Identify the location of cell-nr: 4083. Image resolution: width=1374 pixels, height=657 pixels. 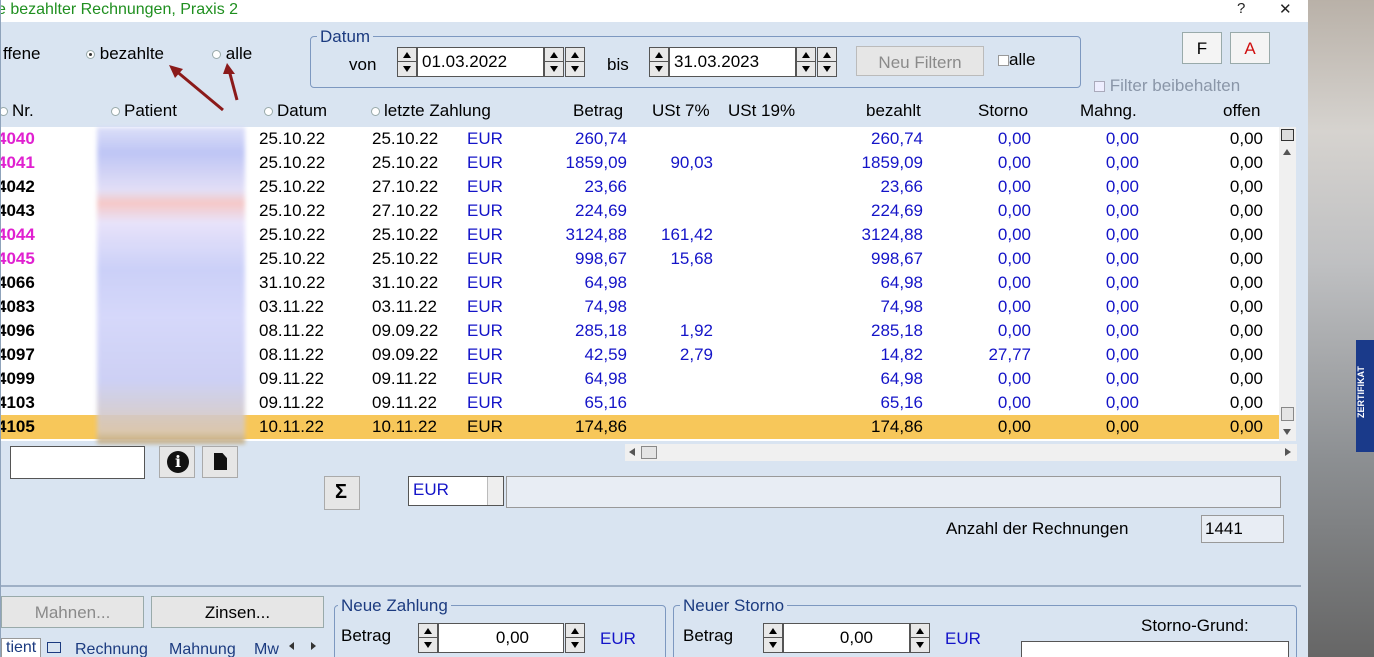
(17, 306).